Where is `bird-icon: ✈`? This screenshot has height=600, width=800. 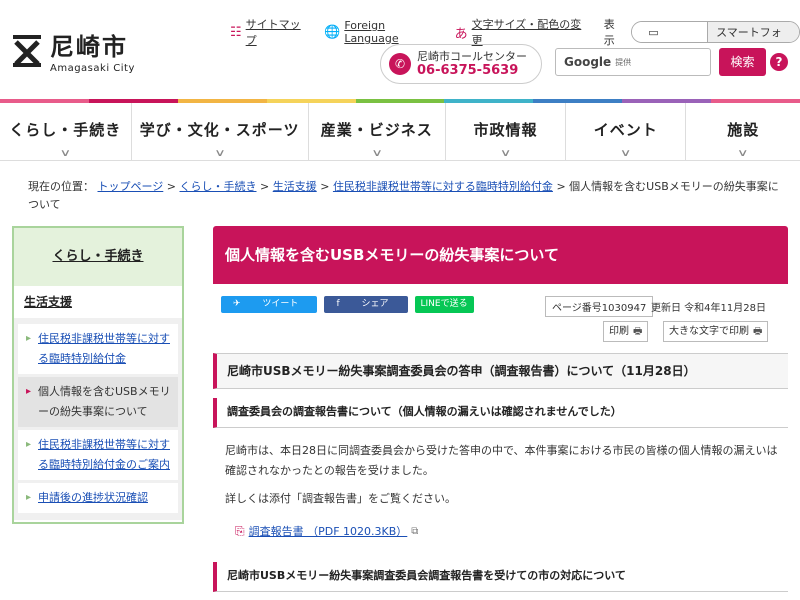 bird-icon: ✈ is located at coordinates (237, 304).